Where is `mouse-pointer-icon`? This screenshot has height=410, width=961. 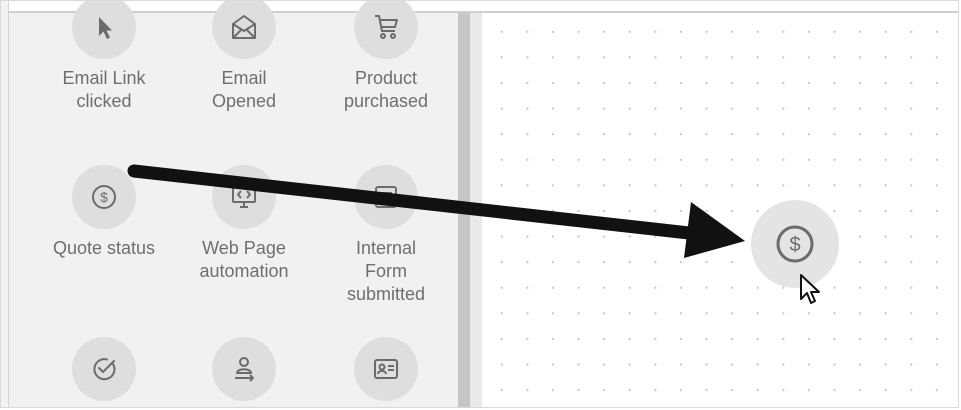
mouse-pointer-icon is located at coordinates (810, 289).